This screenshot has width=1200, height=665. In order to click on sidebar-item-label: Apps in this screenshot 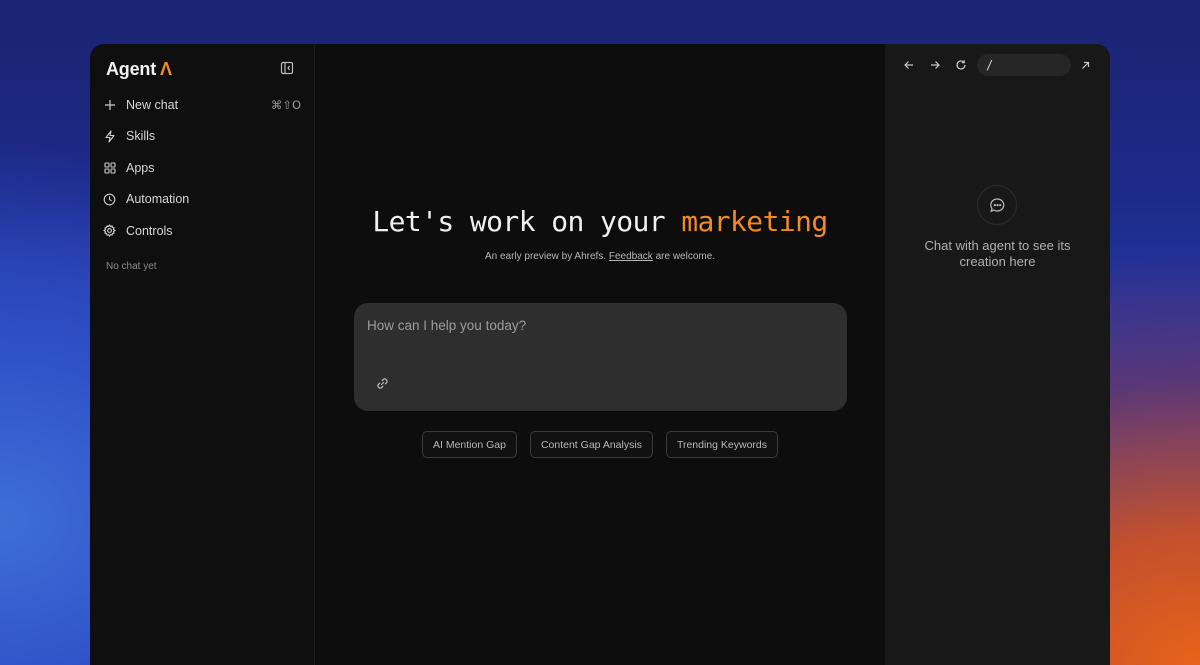, I will do `click(140, 167)`.